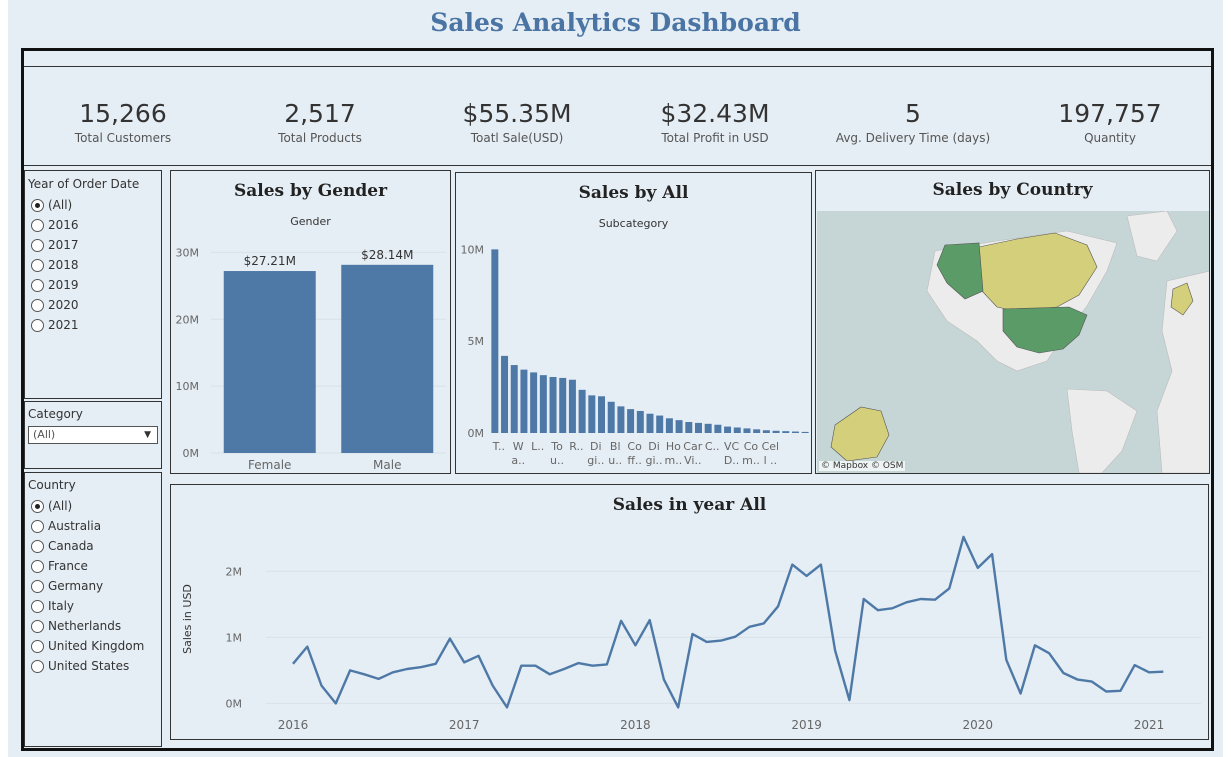 Image resolution: width=1231 pixels, height=757 pixels. Describe the element at coordinates (715, 138) in the screenshot. I see `kpi-label: Total Profit in USD` at that location.